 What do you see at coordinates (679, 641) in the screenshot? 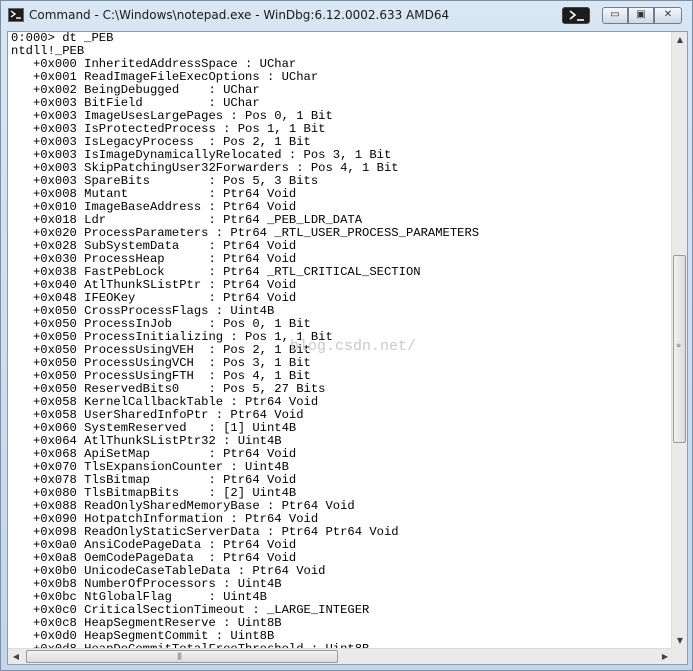
I see `scroll-down-arrow-icon: ▼` at bounding box center [679, 641].